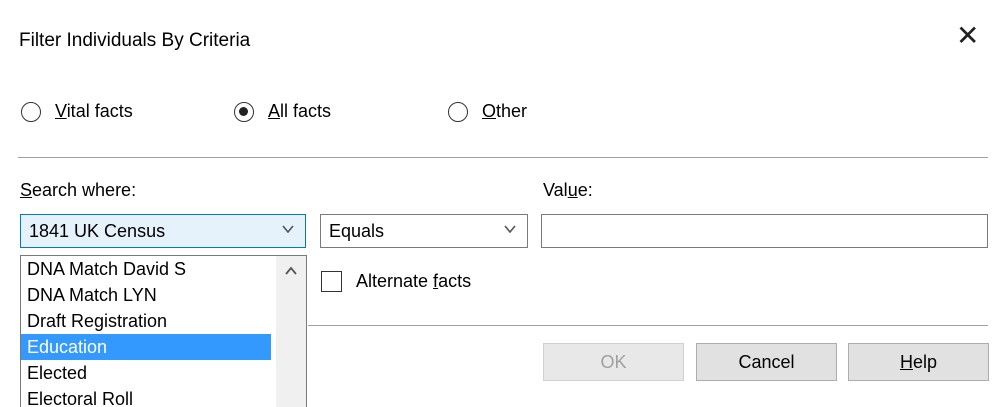  I want to click on value-input, so click(764, 231).